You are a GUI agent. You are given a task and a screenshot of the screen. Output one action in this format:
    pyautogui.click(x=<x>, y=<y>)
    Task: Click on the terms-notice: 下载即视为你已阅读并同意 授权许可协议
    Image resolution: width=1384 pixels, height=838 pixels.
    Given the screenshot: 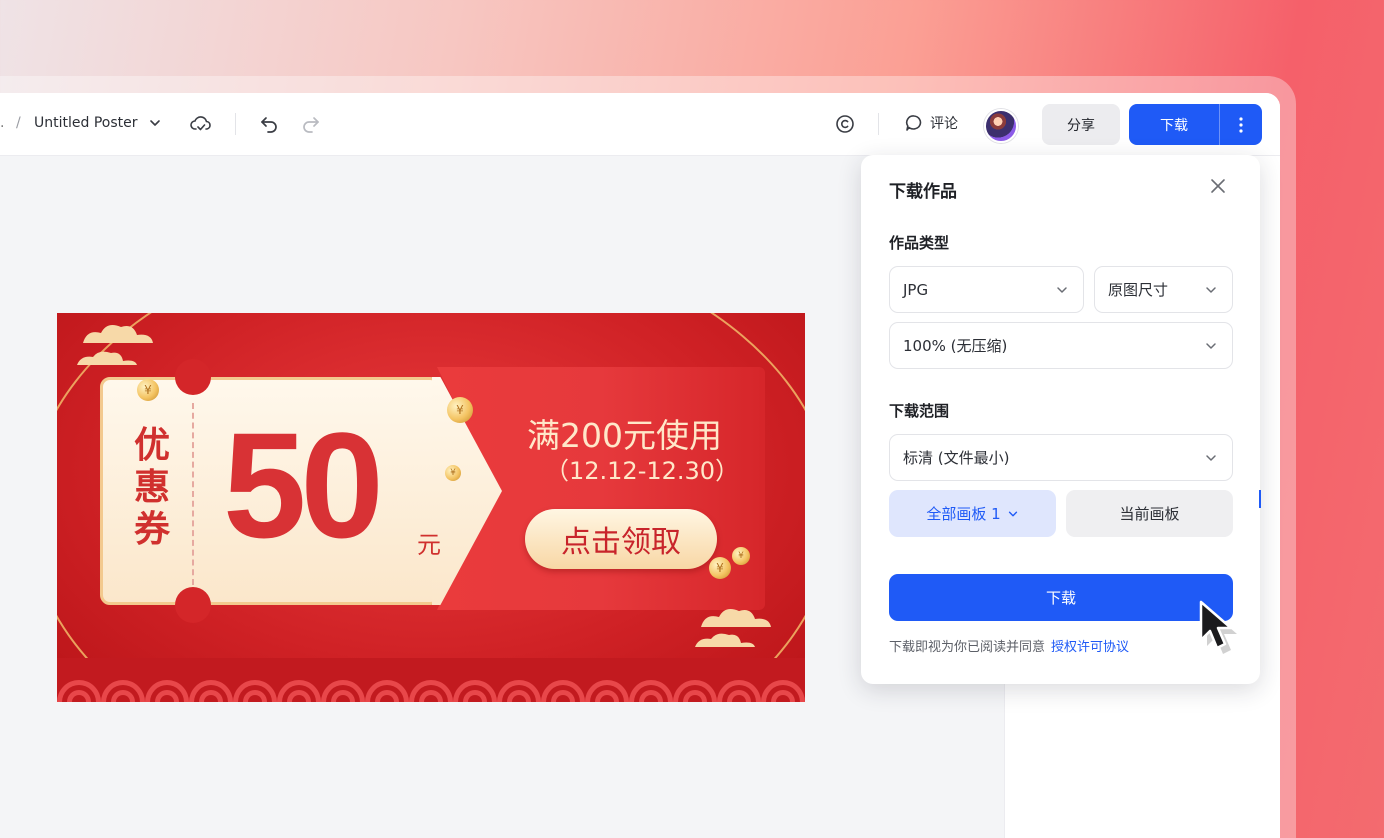 What is the action you would take?
    pyautogui.click(x=1009, y=645)
    